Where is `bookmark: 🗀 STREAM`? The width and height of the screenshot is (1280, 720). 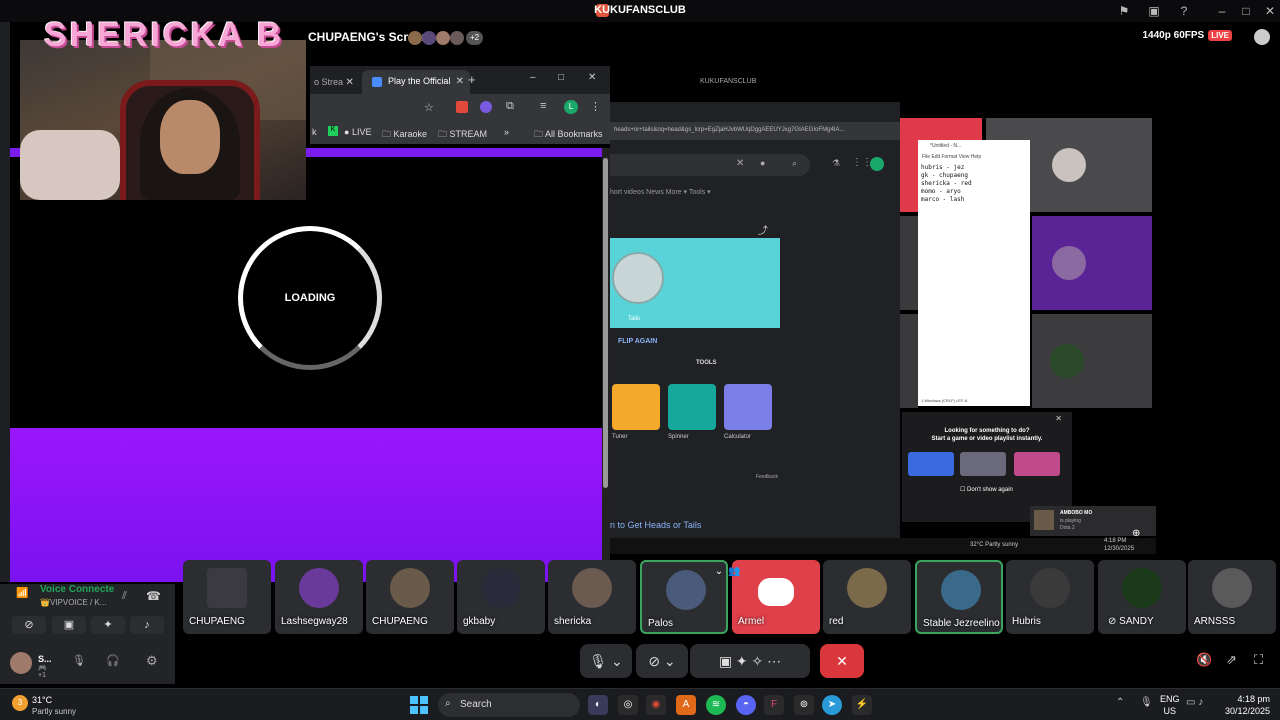
bookmark: 🗀 STREAM is located at coordinates (462, 135).